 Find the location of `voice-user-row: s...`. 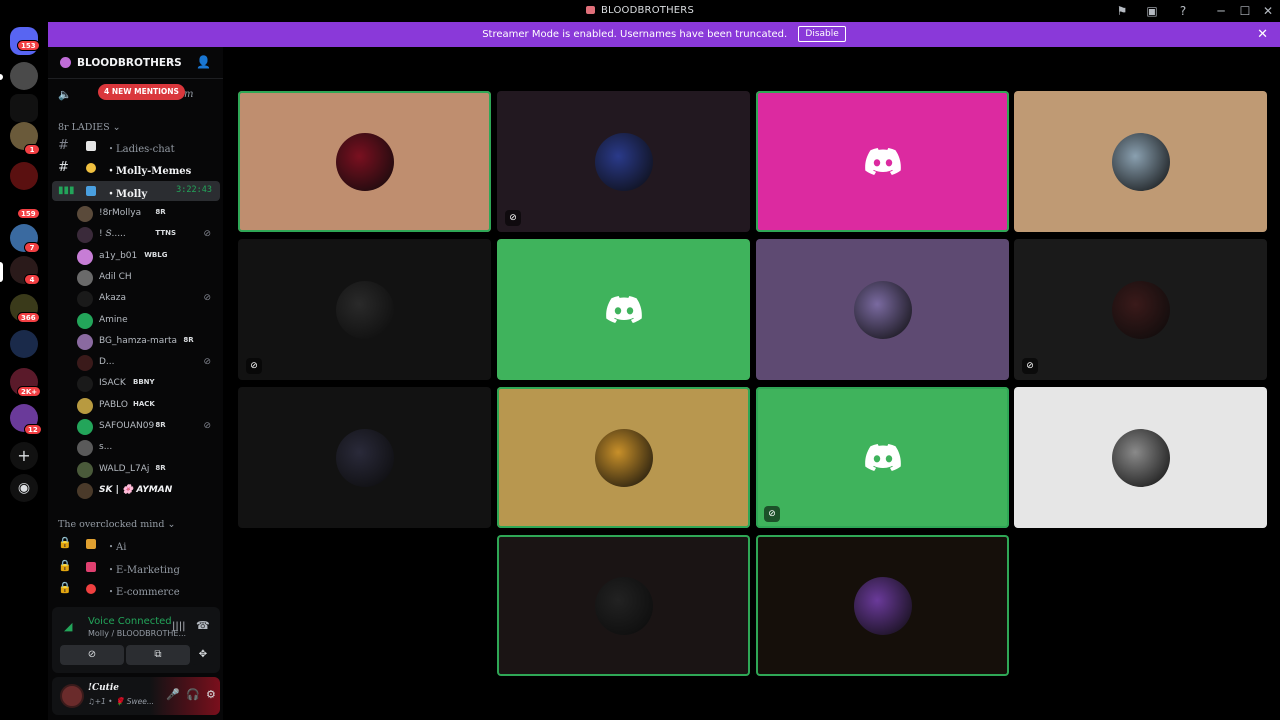

voice-user-row: s... is located at coordinates (147, 448).